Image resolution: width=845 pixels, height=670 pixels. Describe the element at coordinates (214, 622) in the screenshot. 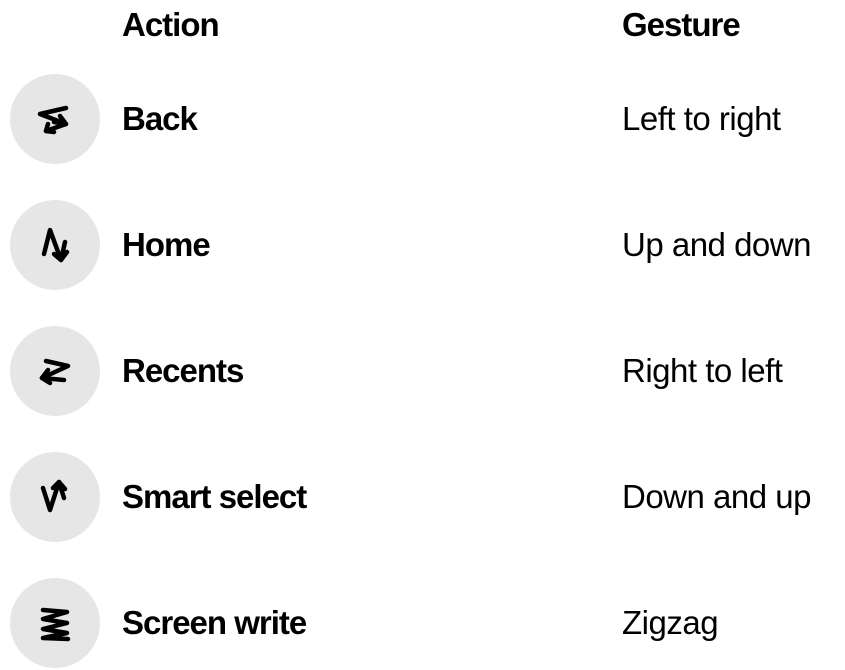

I see `action-label: Screen write` at that location.